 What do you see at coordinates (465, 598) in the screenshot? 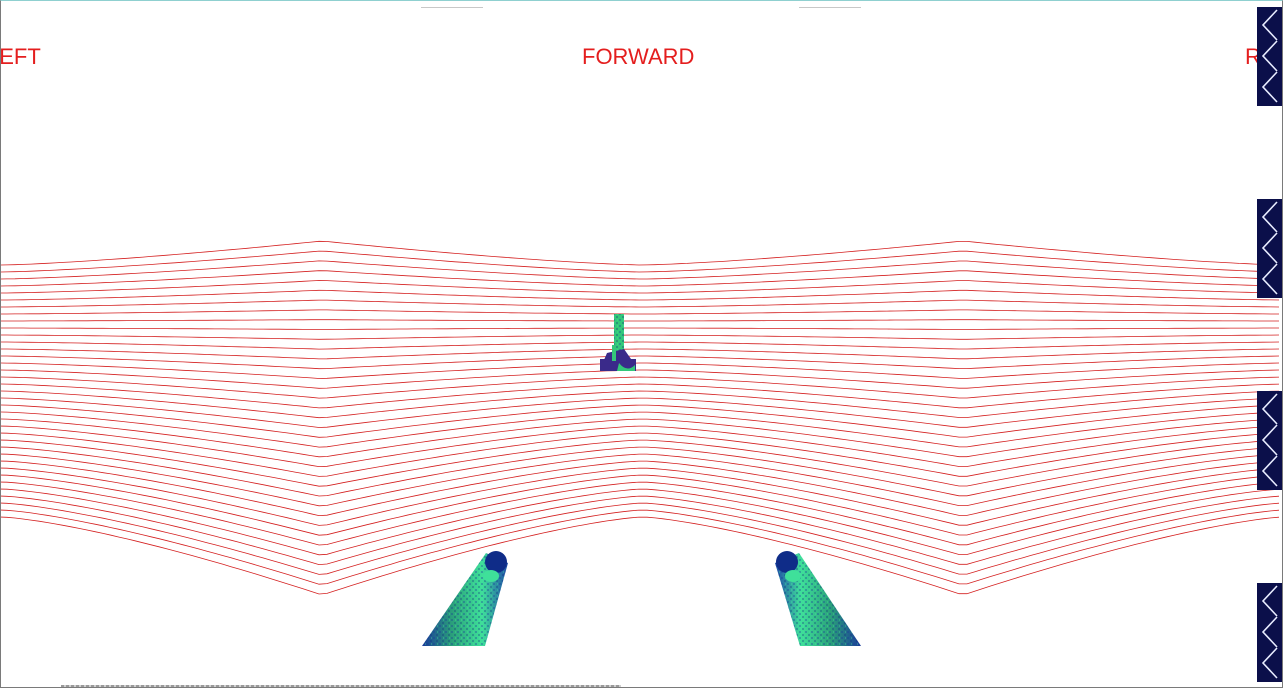
I see `cannon-barrel-left` at bounding box center [465, 598].